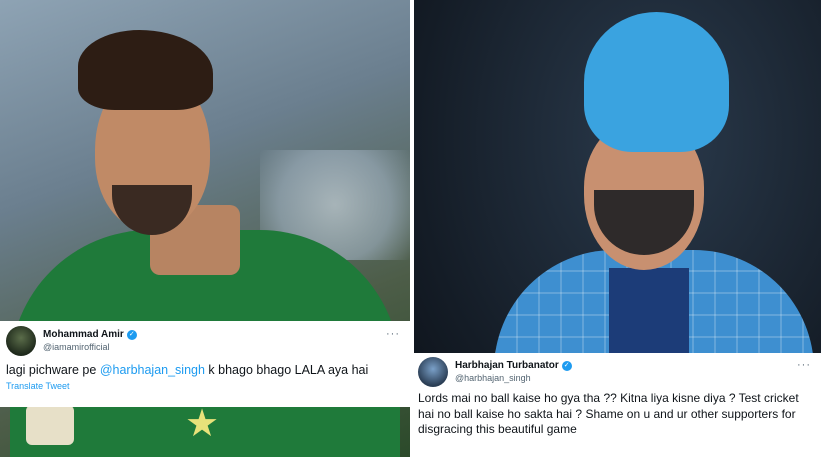 The image size is (821, 457). What do you see at coordinates (50, 425) in the screenshot?
I see `jersey-badge` at bounding box center [50, 425].